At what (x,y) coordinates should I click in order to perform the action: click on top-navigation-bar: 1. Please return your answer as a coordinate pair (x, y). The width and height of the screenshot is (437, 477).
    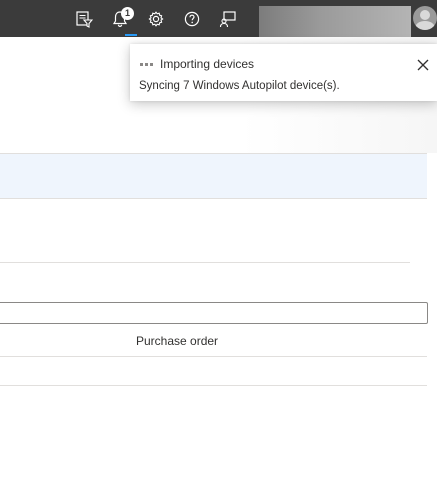
    Looking at the image, I should click on (218, 18).